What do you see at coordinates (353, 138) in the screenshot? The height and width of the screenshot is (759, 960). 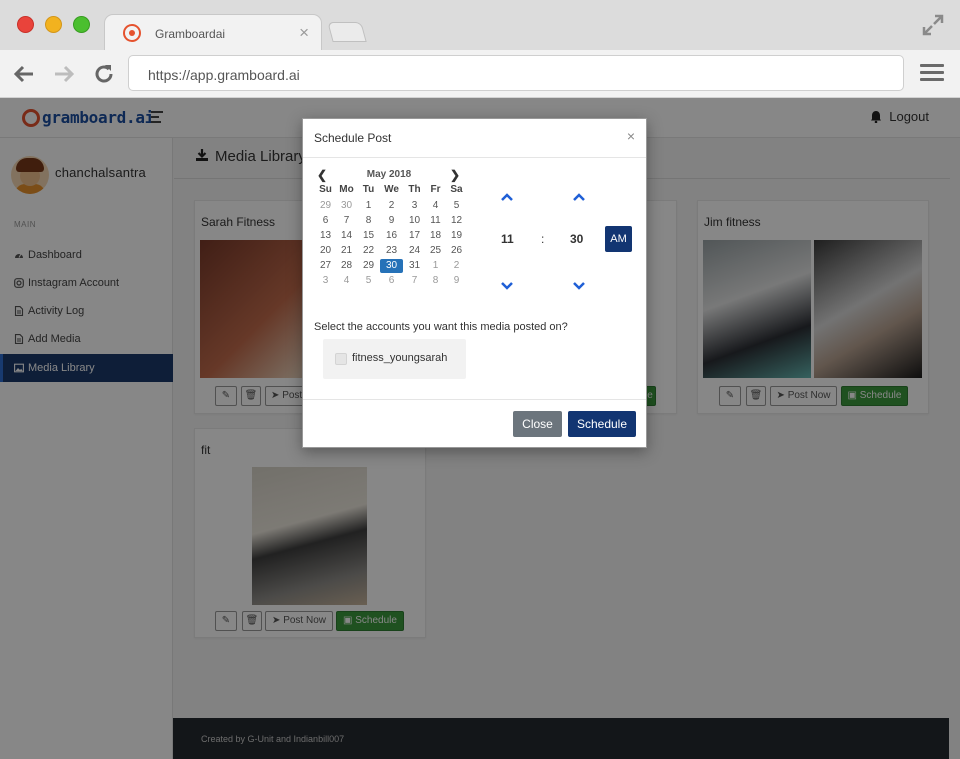 I see `modal-title: Schedule Post` at bounding box center [353, 138].